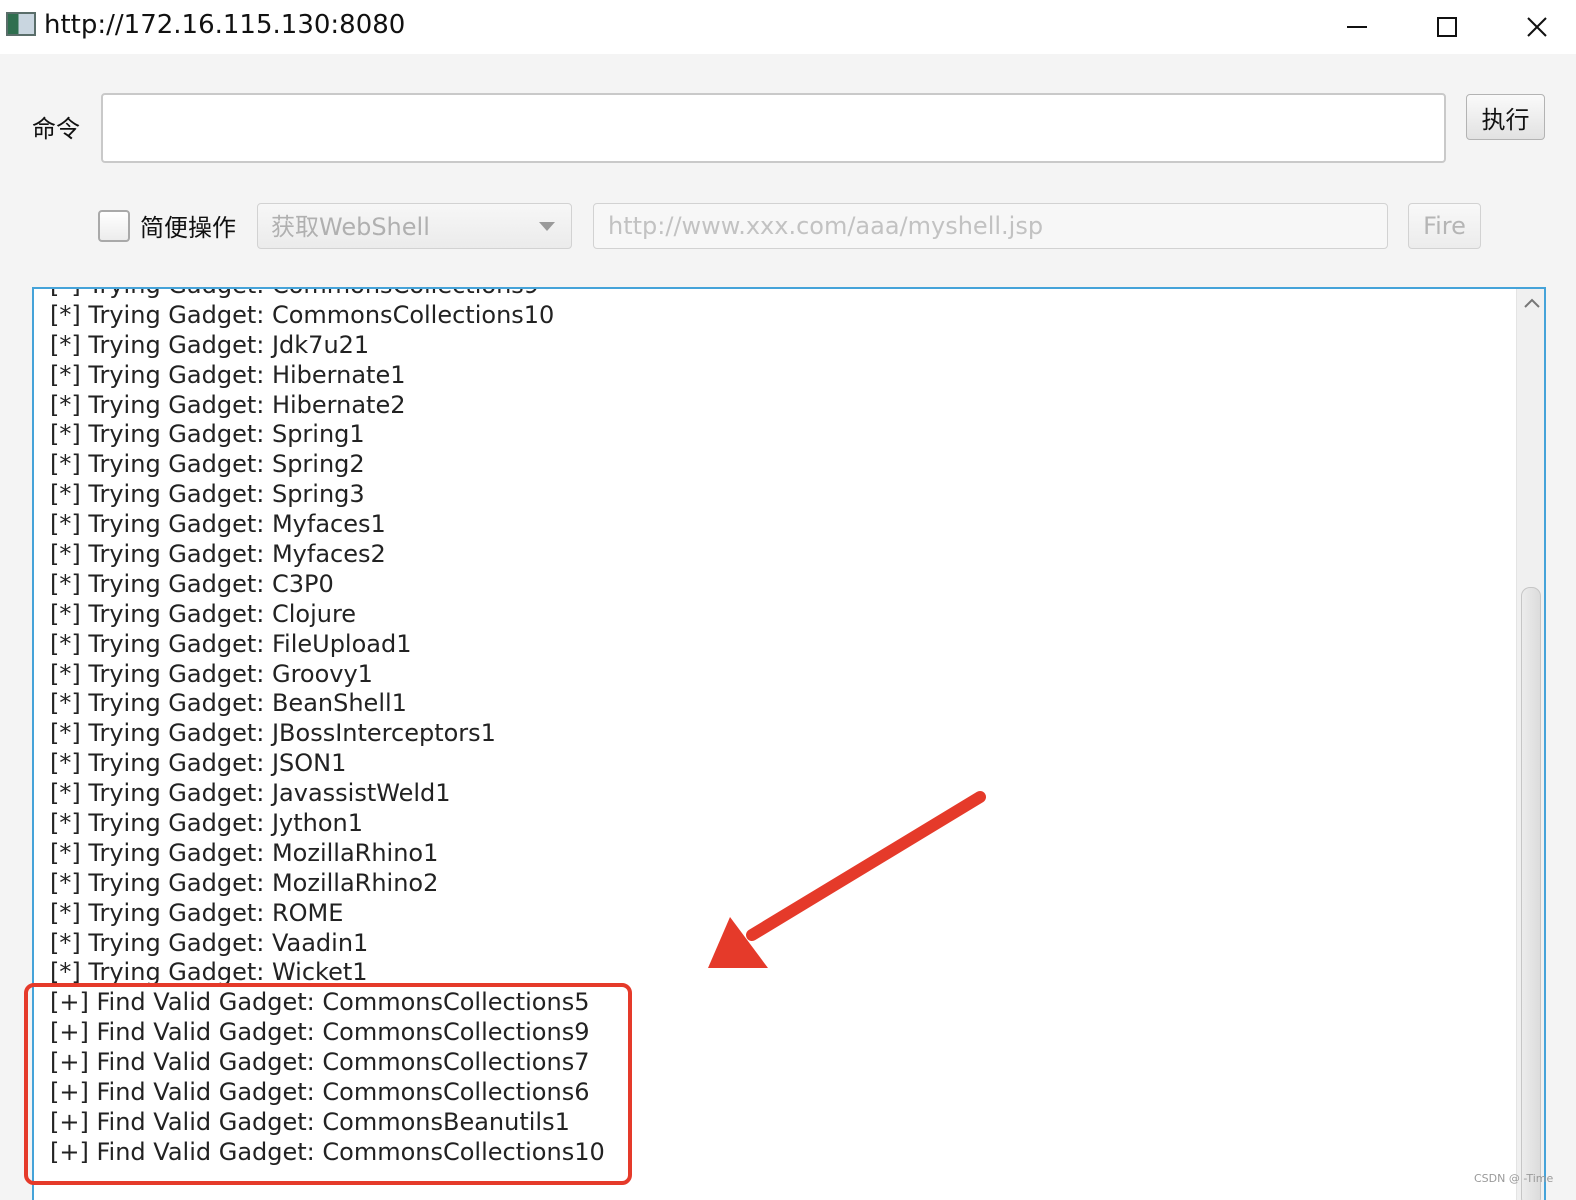  I want to click on log-line: [*] Trying Gadget: Spring3, so click(207, 494).